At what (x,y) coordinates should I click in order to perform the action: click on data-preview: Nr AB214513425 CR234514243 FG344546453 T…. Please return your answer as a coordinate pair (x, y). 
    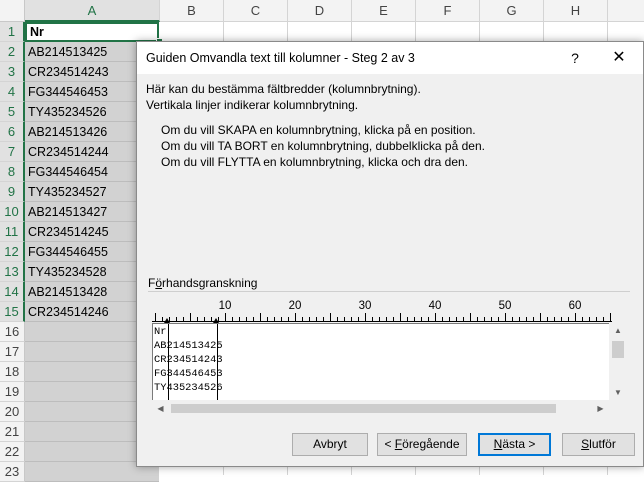
    Looking at the image, I should click on (389, 362).